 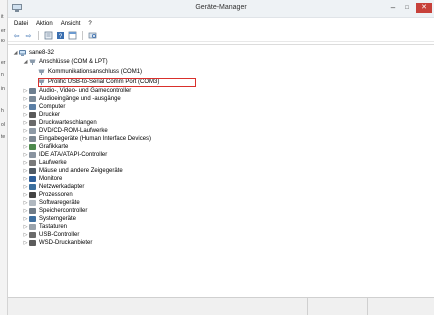 I want to click on menu-aktion: Aktion, so click(x=44, y=24).